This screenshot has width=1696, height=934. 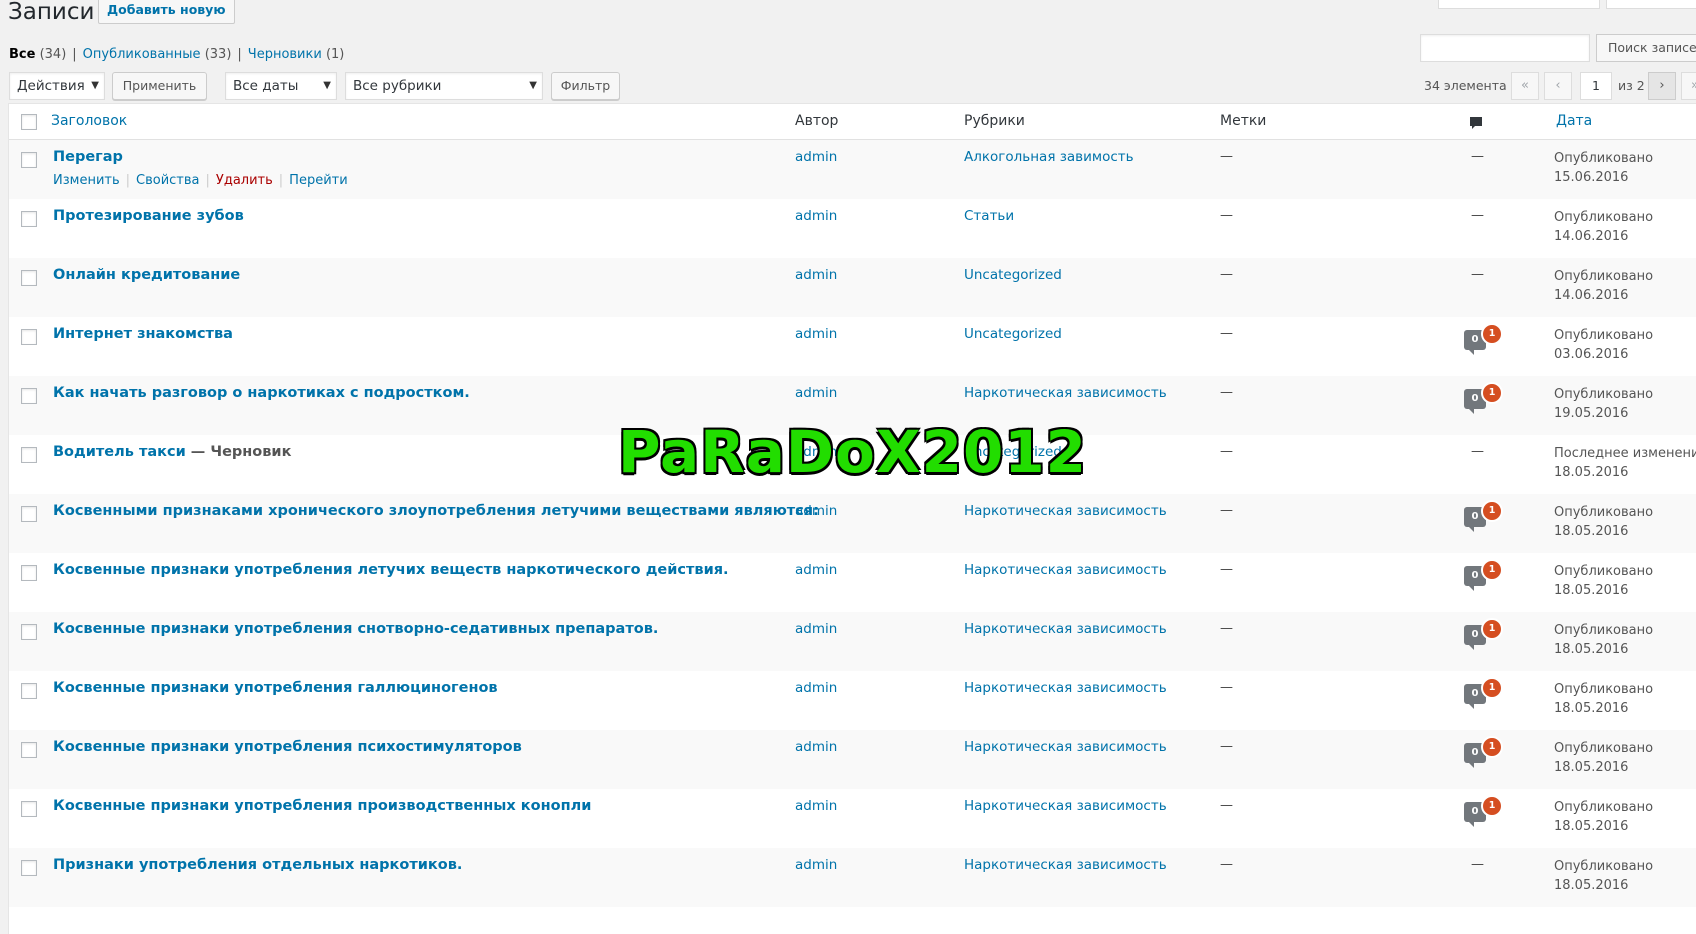 I want to click on help-tab, so click(x=1651, y=4).